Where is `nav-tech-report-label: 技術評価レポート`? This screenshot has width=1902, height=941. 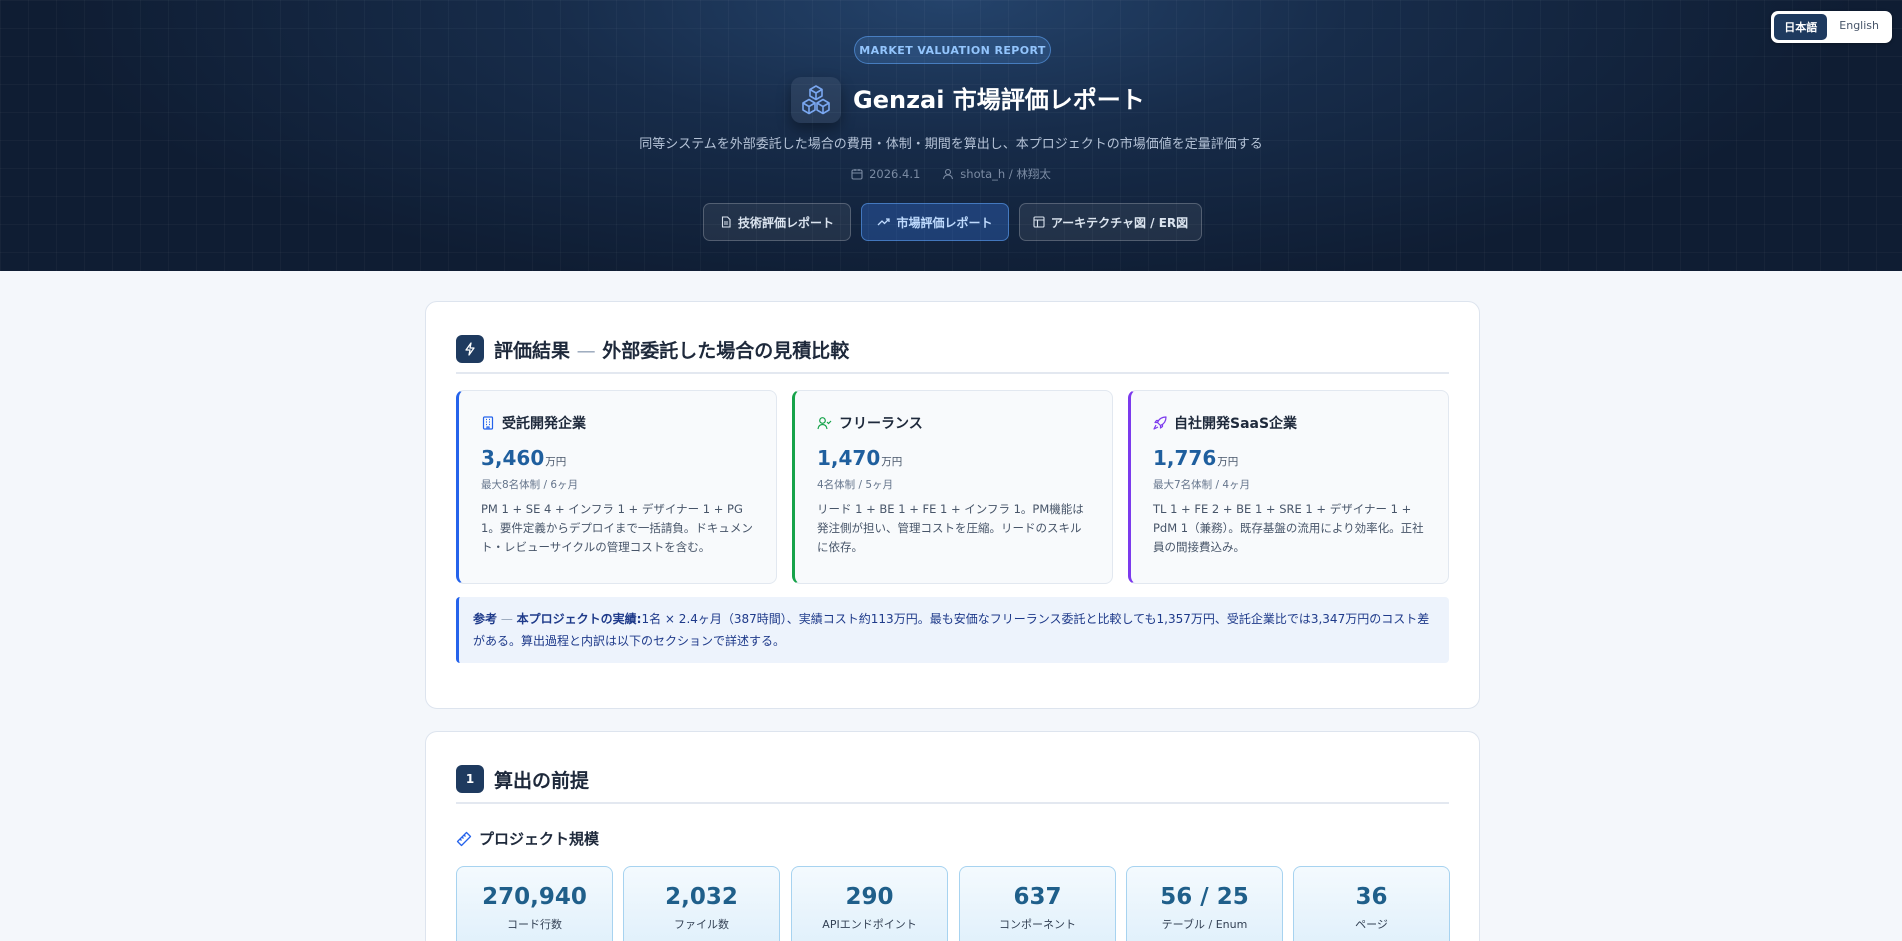 nav-tech-report-label: 技術評価レポート is located at coordinates (785, 222).